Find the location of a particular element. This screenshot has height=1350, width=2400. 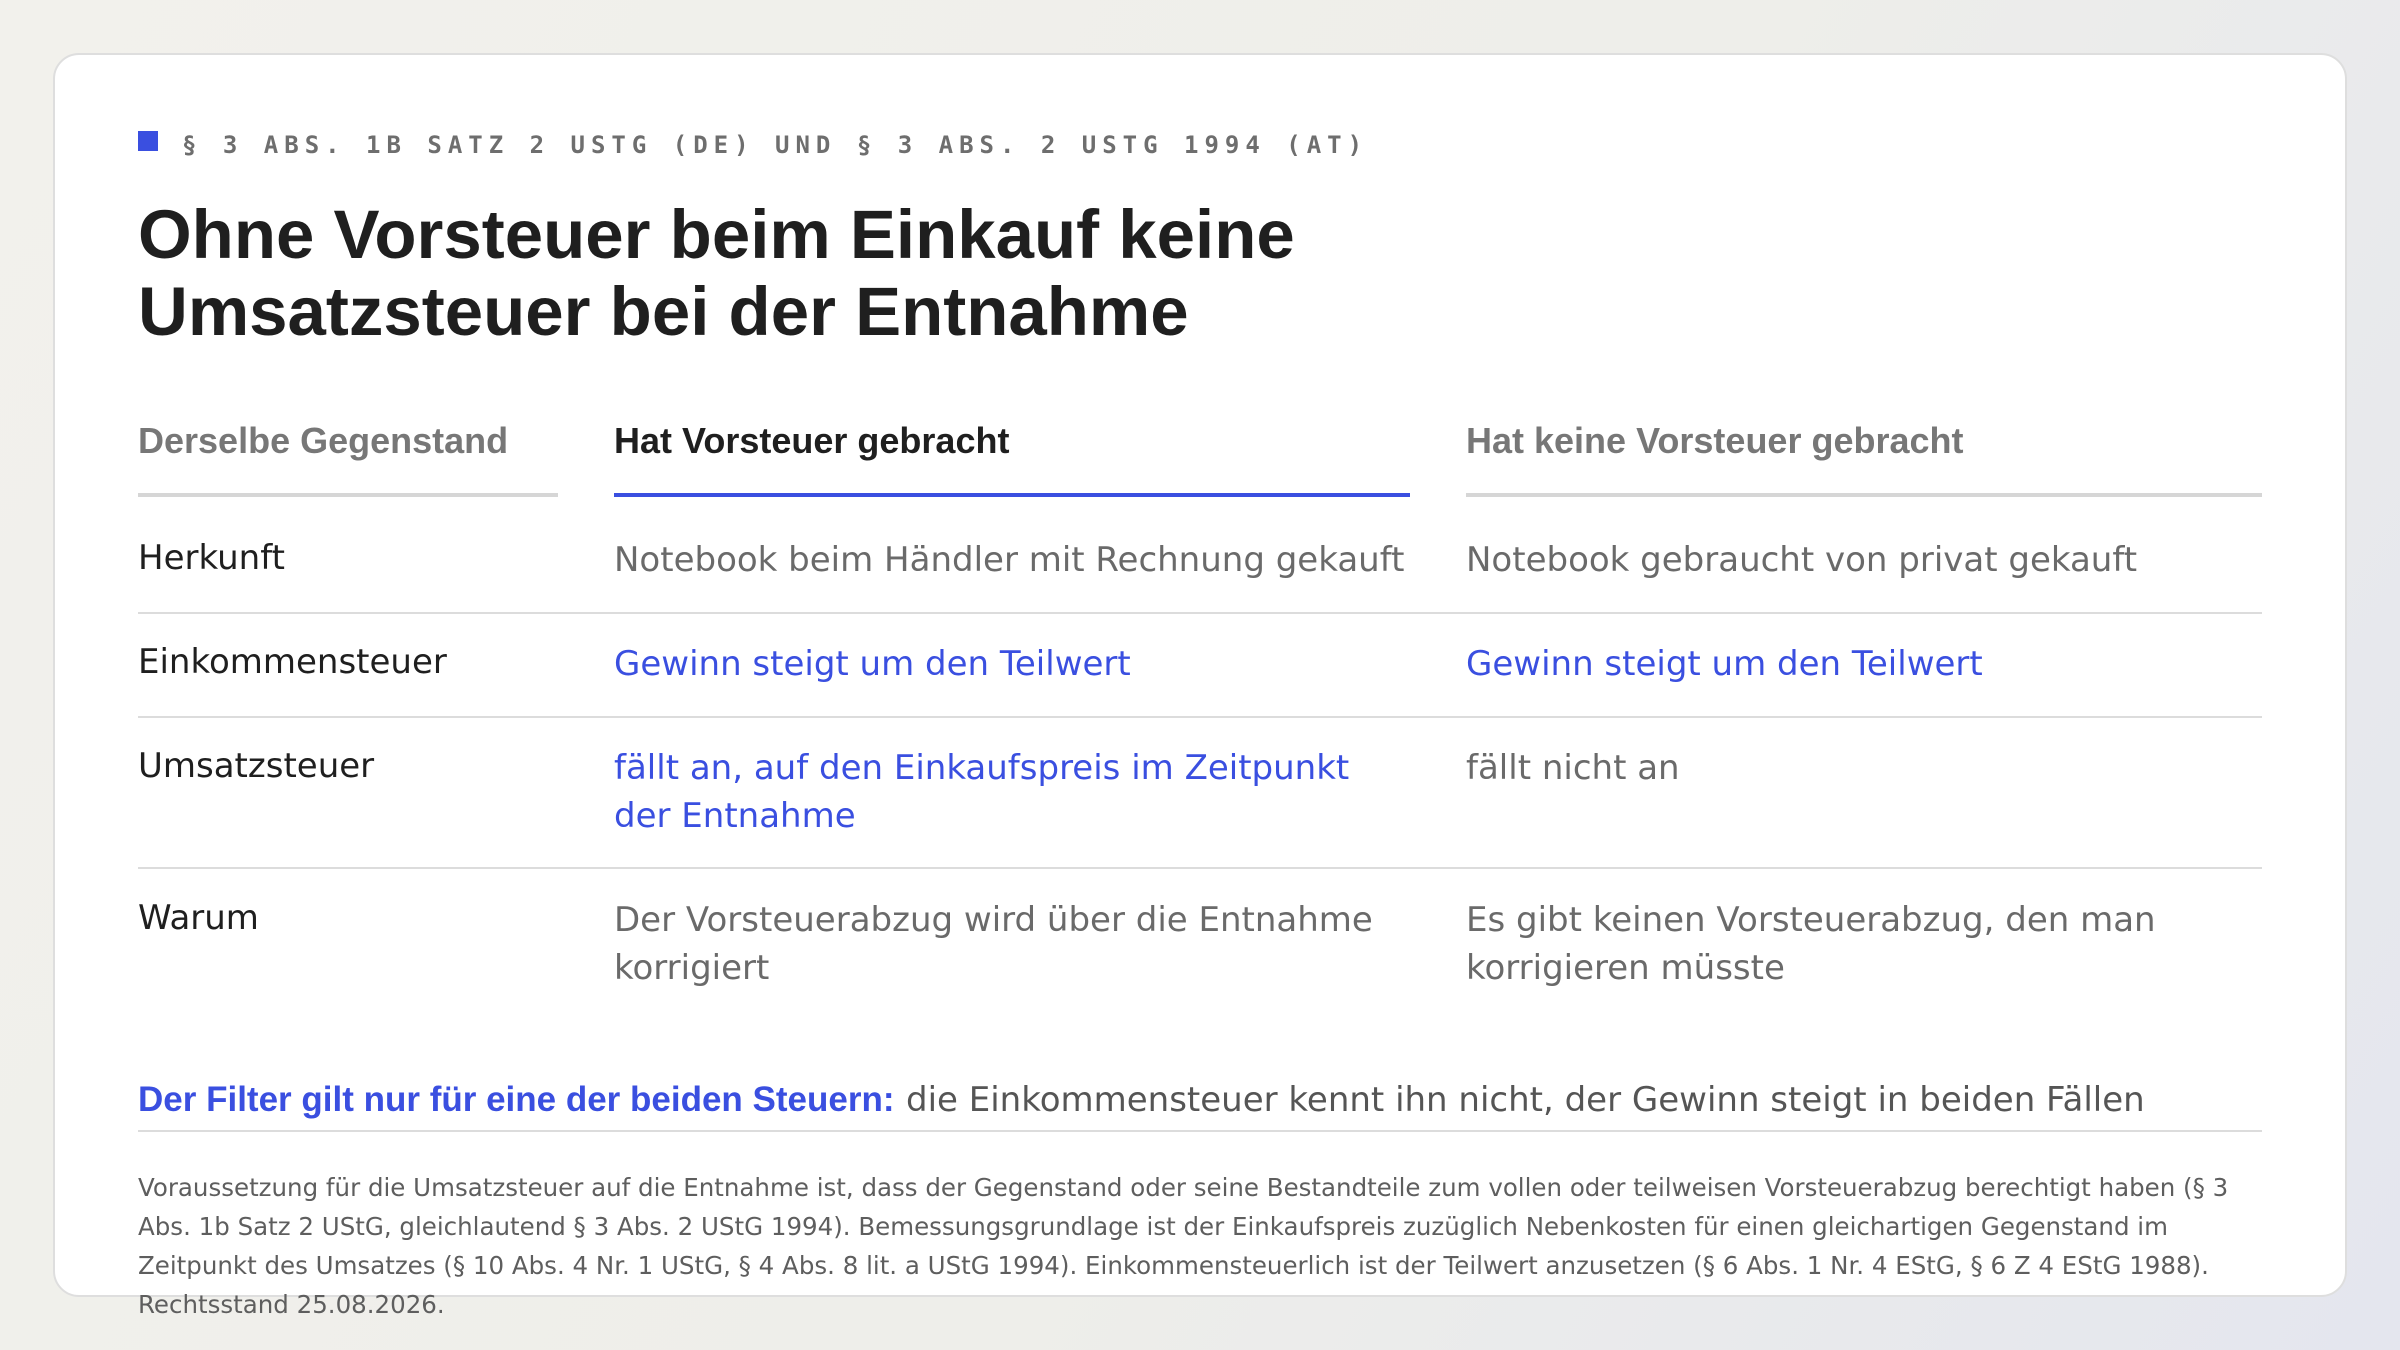

cell-without-input-tax: fällt nicht an is located at coordinates (1573, 768).